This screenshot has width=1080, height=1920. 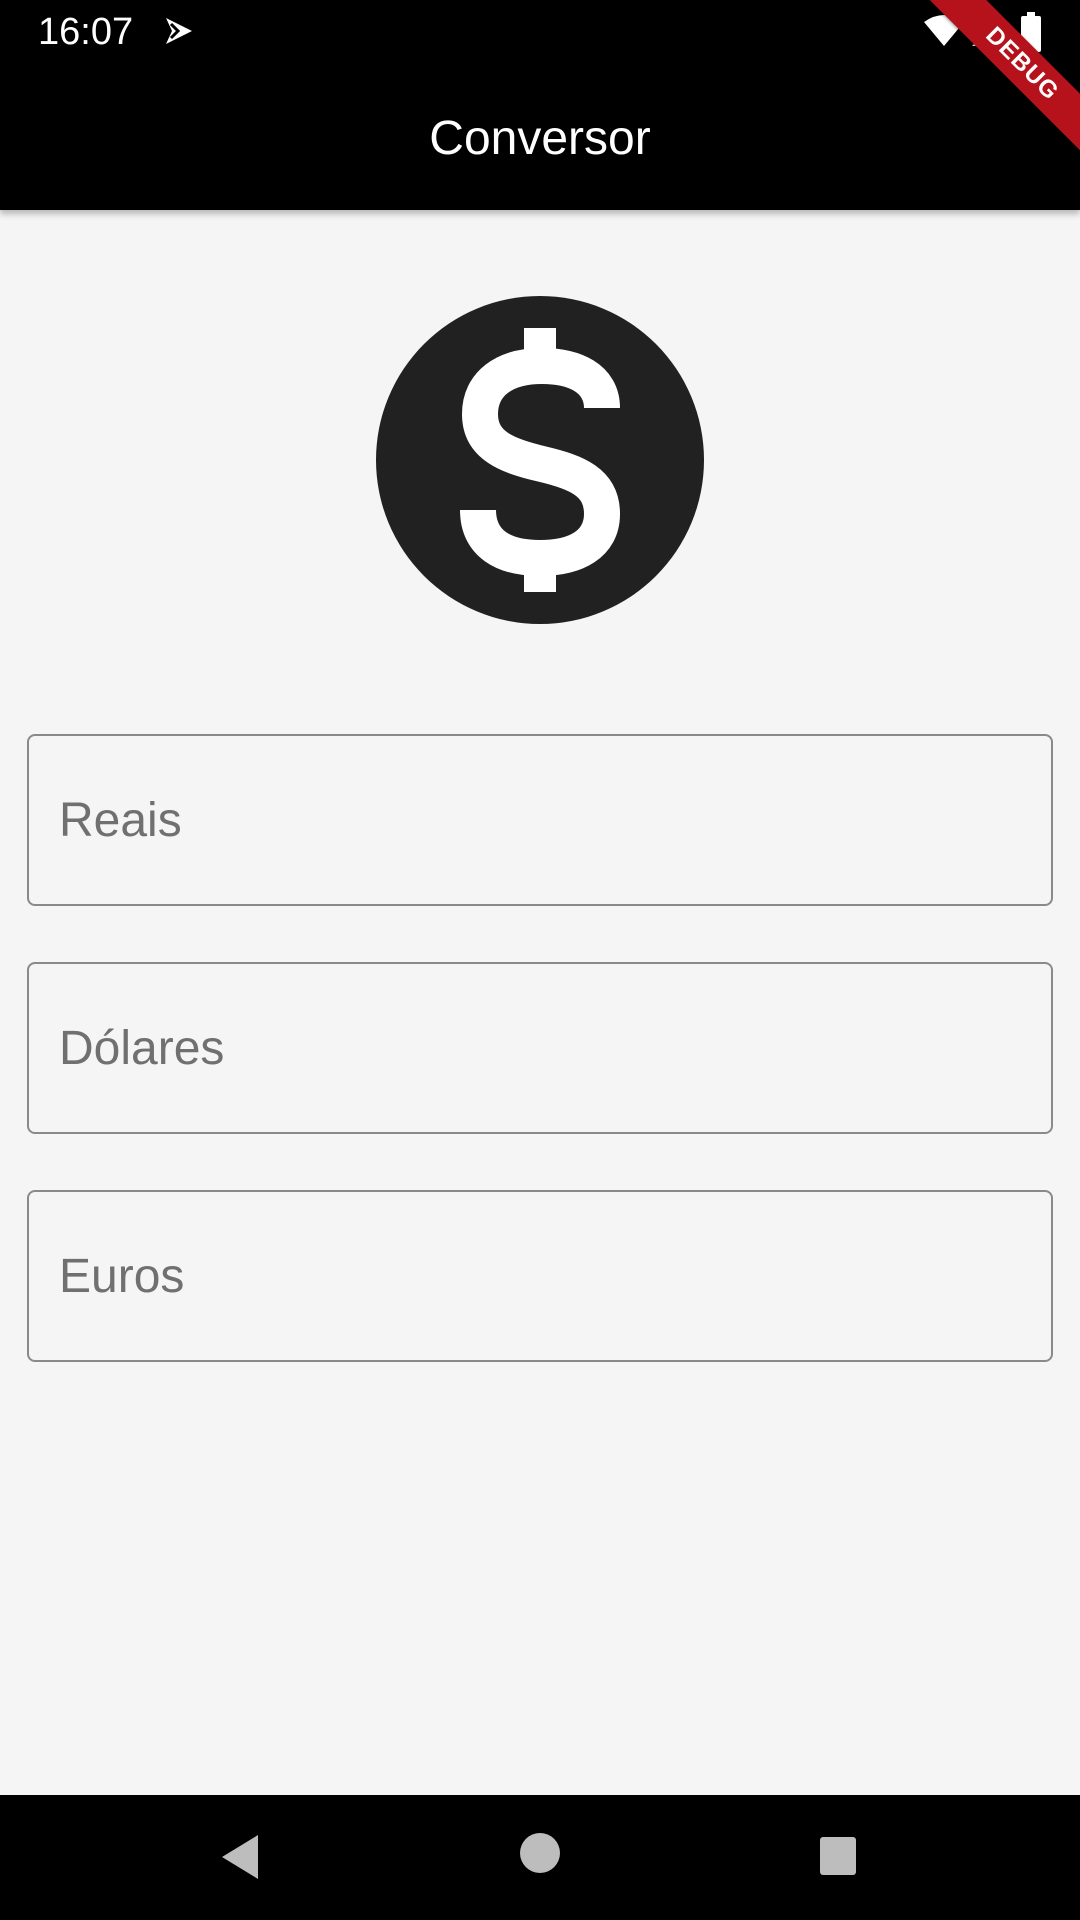 What do you see at coordinates (179, 31) in the screenshot?
I see `notification-icon` at bounding box center [179, 31].